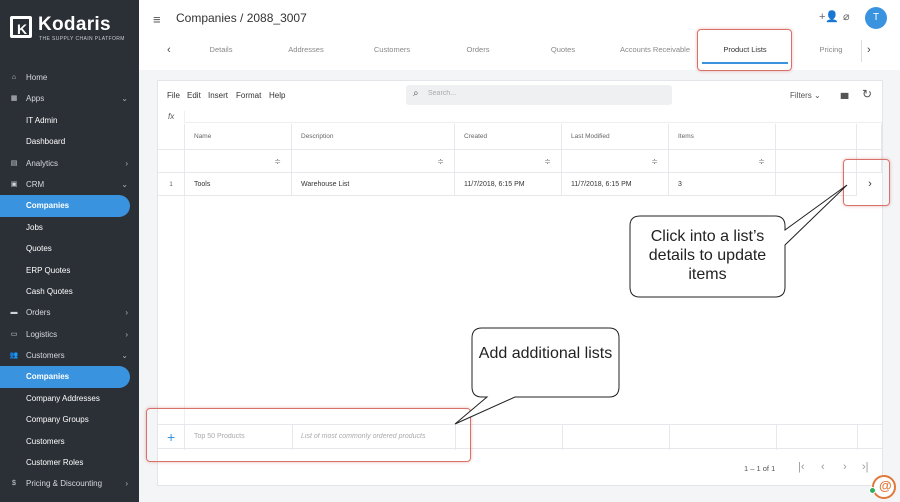 The height and width of the screenshot is (502, 900). Describe the element at coordinates (218, 95) in the screenshot. I see `menu-insert: Insert` at that location.